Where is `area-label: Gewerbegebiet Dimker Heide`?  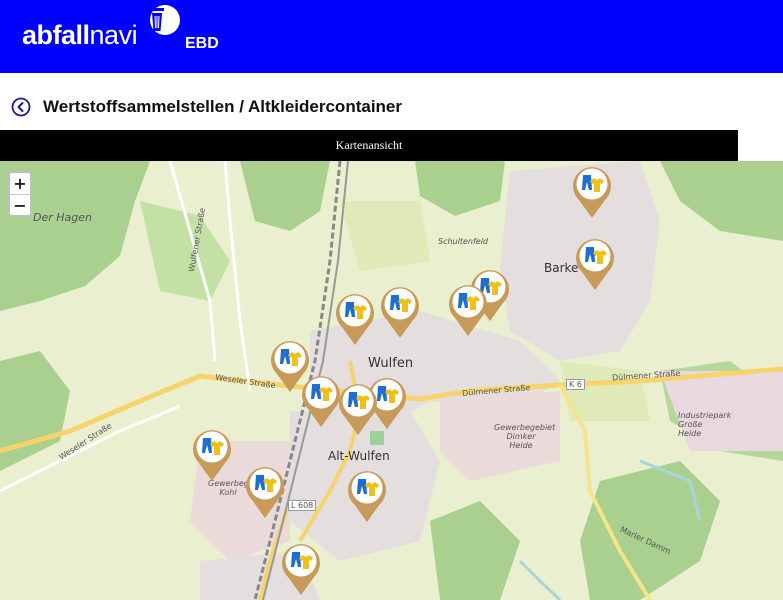
area-label: Gewerbegebiet Dimker Heide is located at coordinates (525, 436).